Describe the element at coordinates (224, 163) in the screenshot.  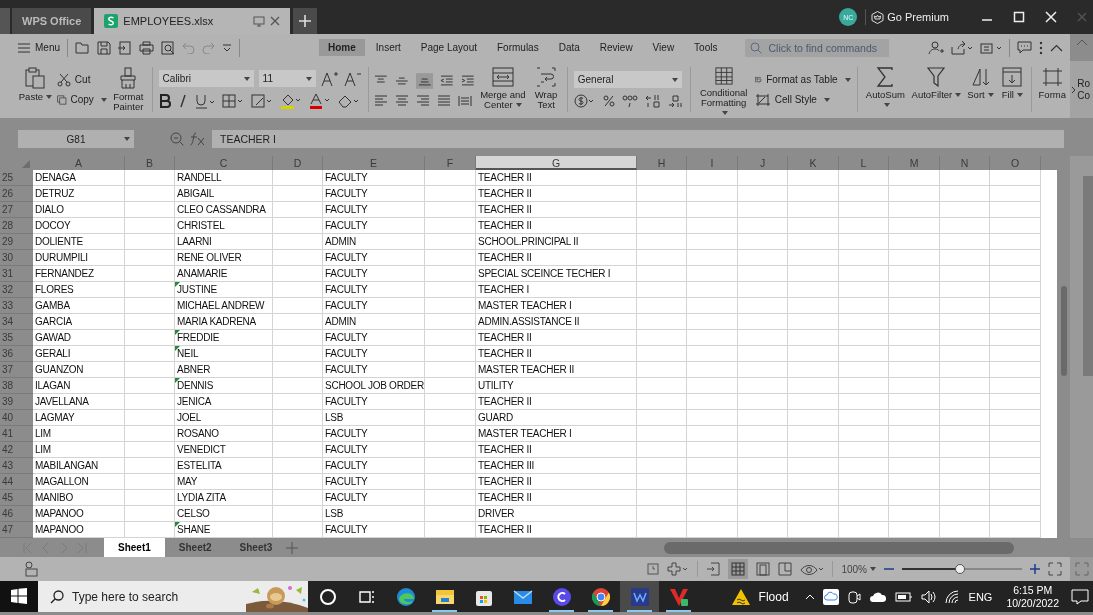
I see `column-header: C` at that location.